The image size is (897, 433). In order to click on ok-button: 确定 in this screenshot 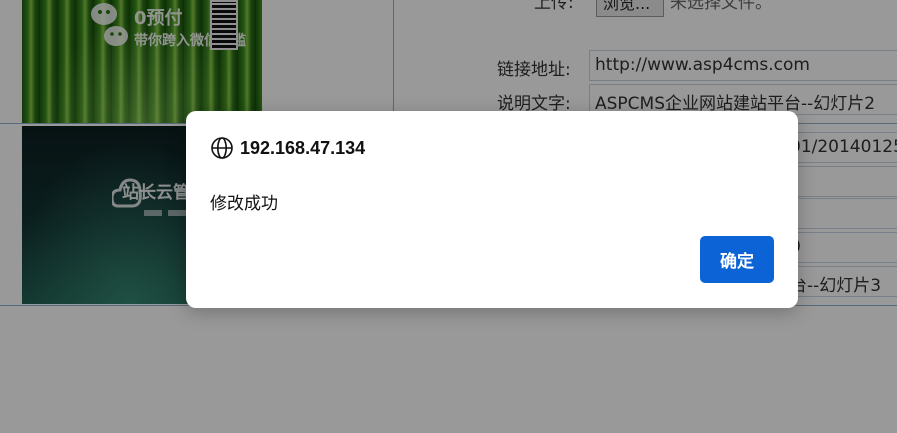, I will do `click(737, 259)`.